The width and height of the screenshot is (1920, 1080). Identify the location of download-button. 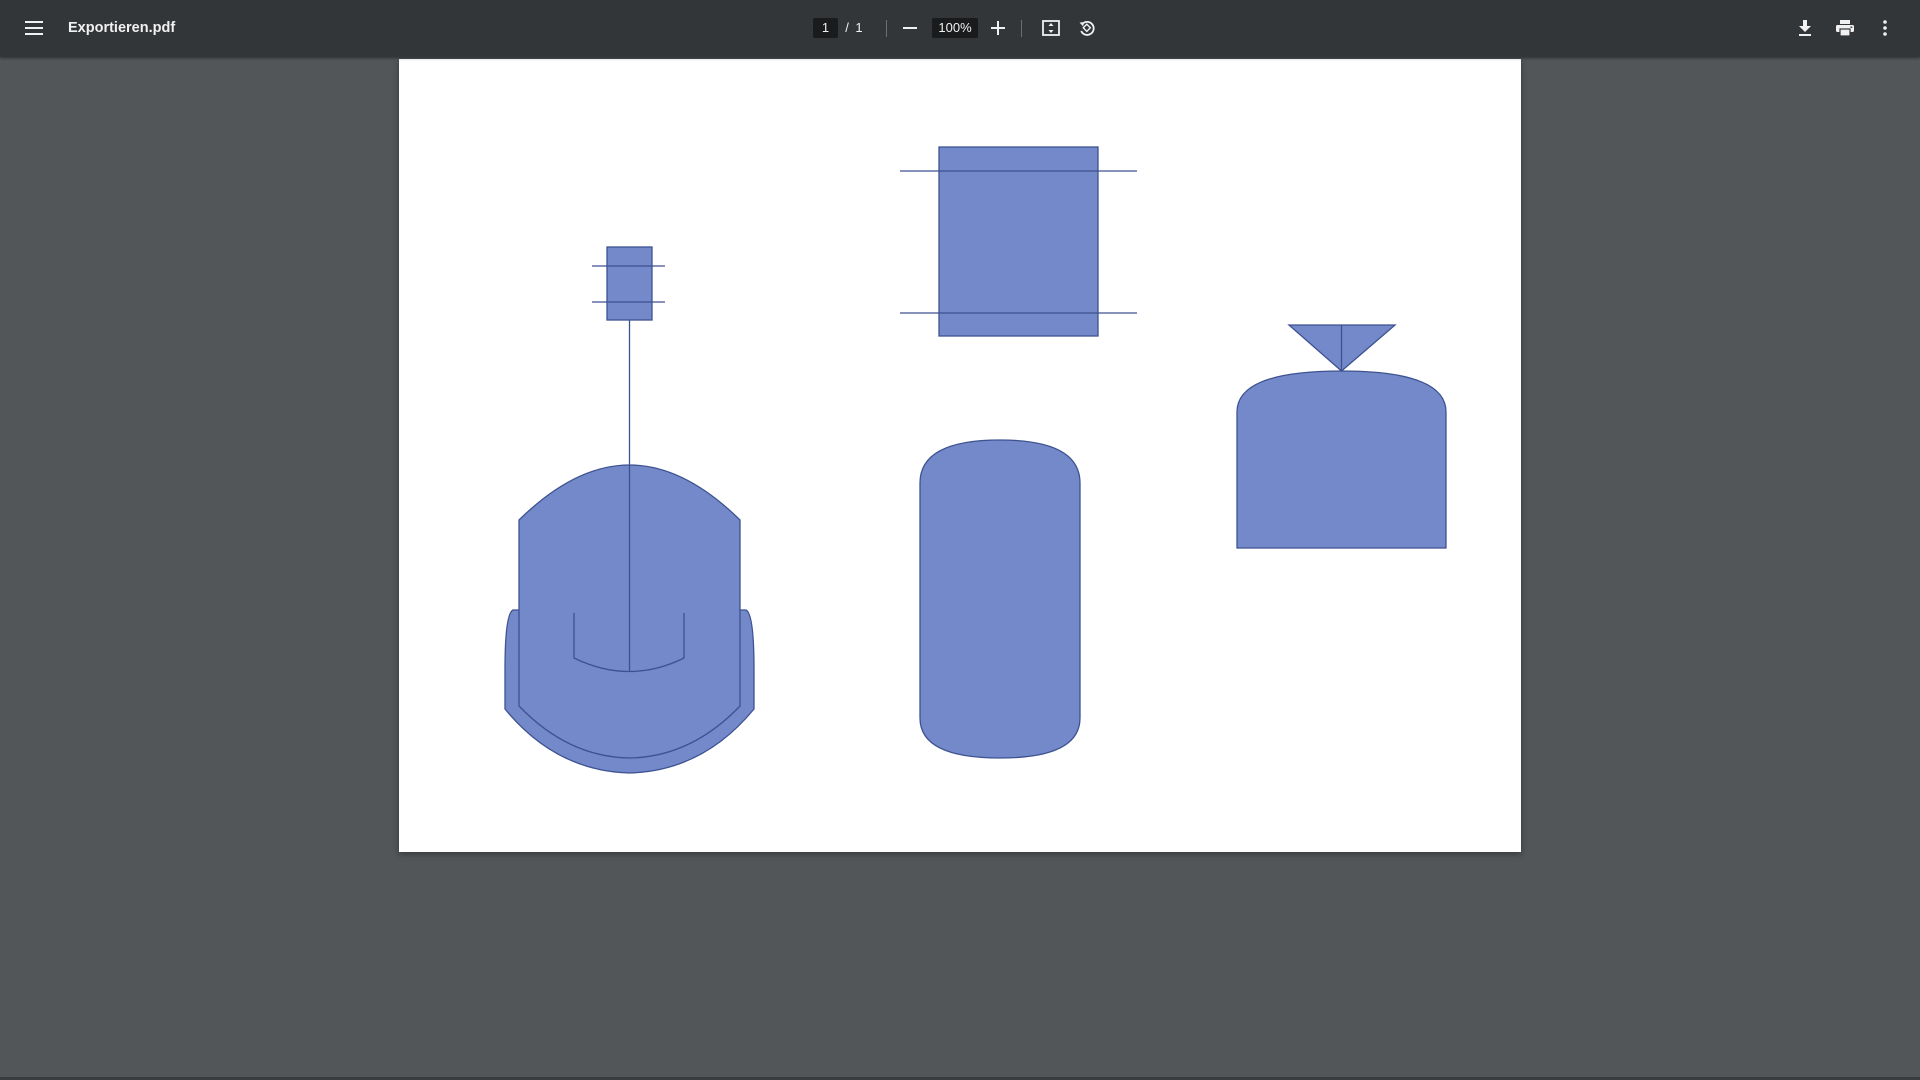
(1805, 28).